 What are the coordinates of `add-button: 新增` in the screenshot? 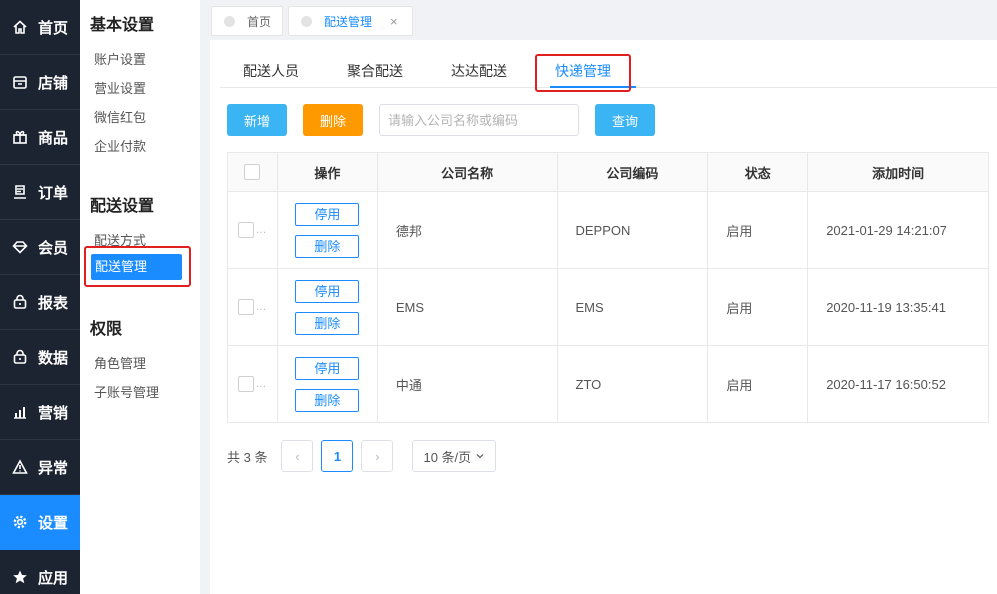 It's located at (257, 120).